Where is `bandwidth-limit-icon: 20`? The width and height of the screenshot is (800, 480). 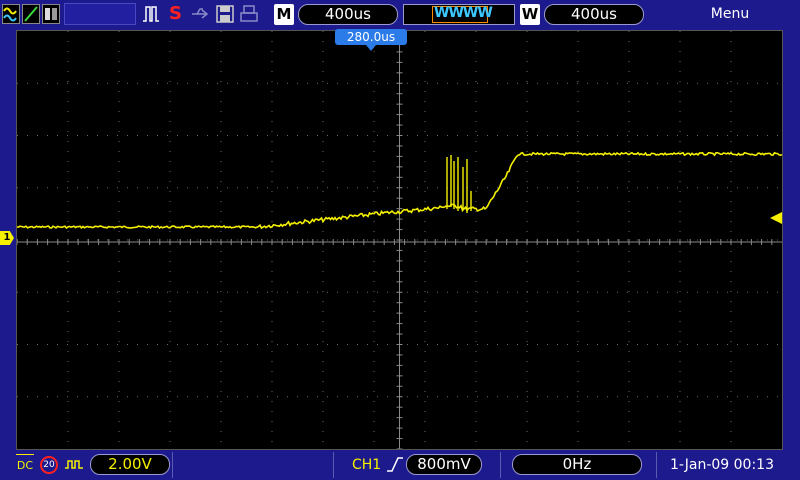 bandwidth-limit-icon: 20 is located at coordinates (49, 465).